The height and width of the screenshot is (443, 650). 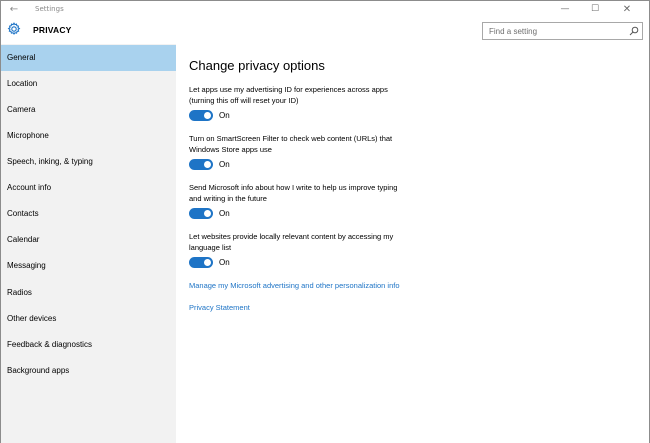 I want to click on close-icon: ✕, so click(x=627, y=9).